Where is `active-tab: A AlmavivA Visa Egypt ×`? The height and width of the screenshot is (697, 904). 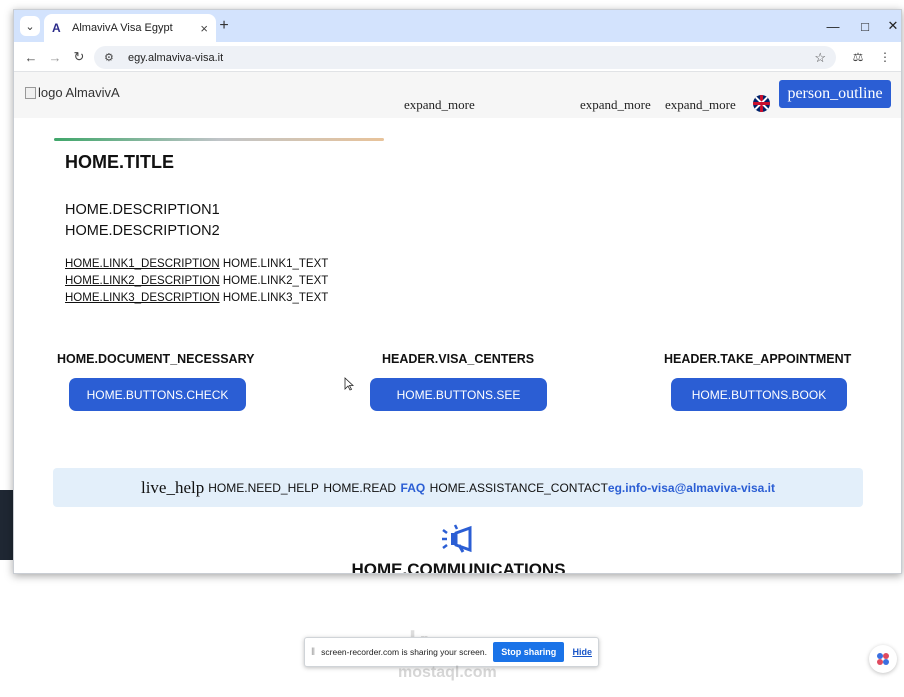
active-tab: A AlmavivA Visa Egypt × is located at coordinates (130, 28).